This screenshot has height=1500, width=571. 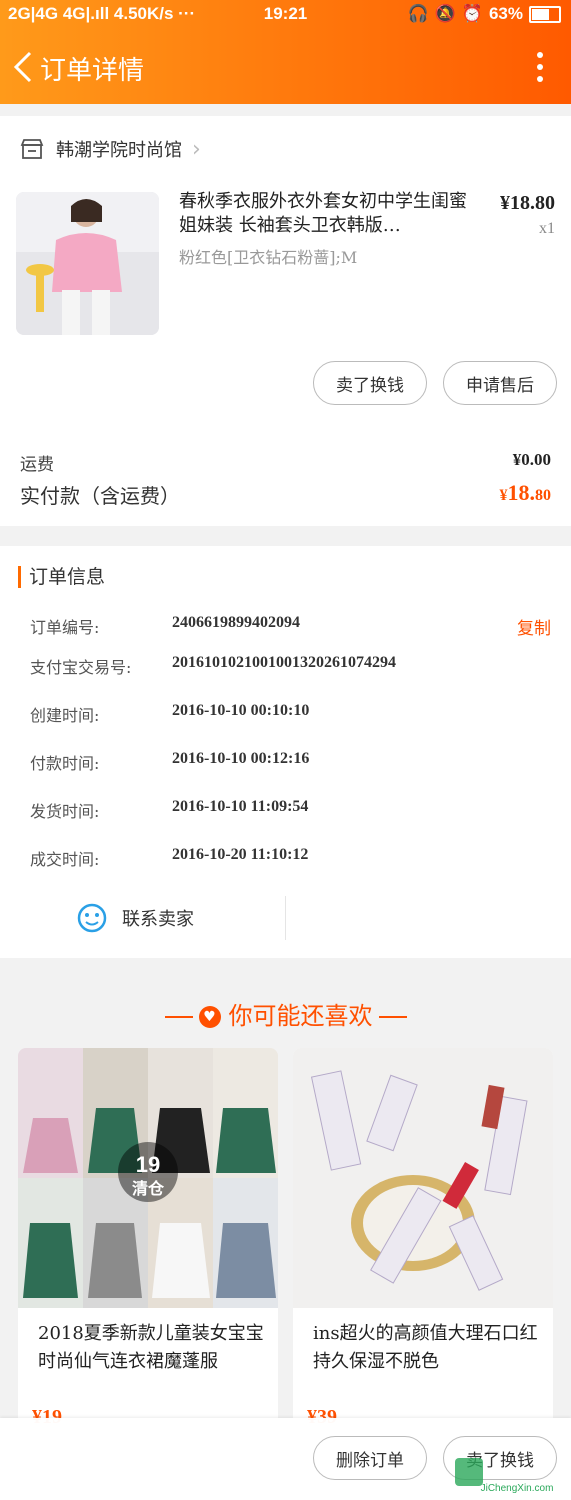 What do you see at coordinates (65, 859) in the screenshot?
I see `info-label: 成交时间:` at bounding box center [65, 859].